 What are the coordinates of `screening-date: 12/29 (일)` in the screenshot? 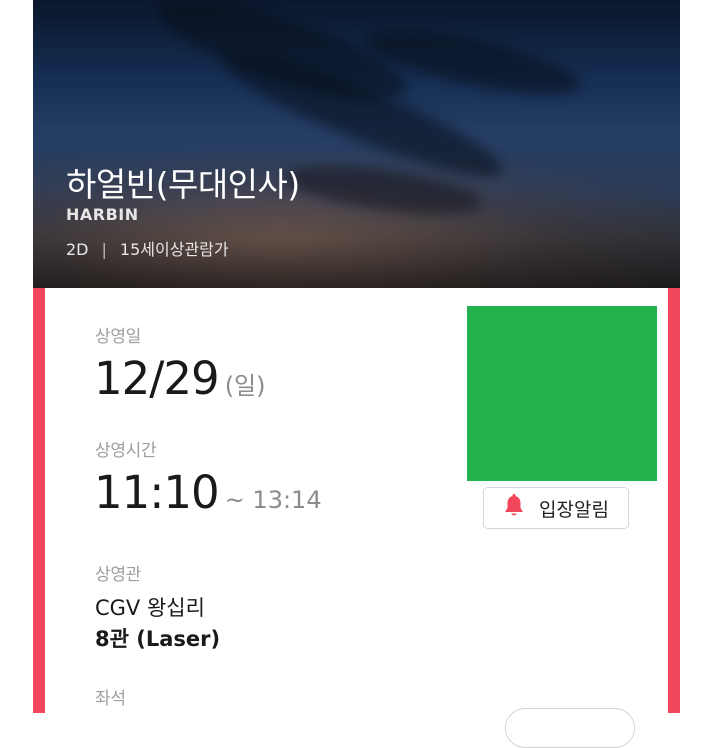 It's located at (180, 378).